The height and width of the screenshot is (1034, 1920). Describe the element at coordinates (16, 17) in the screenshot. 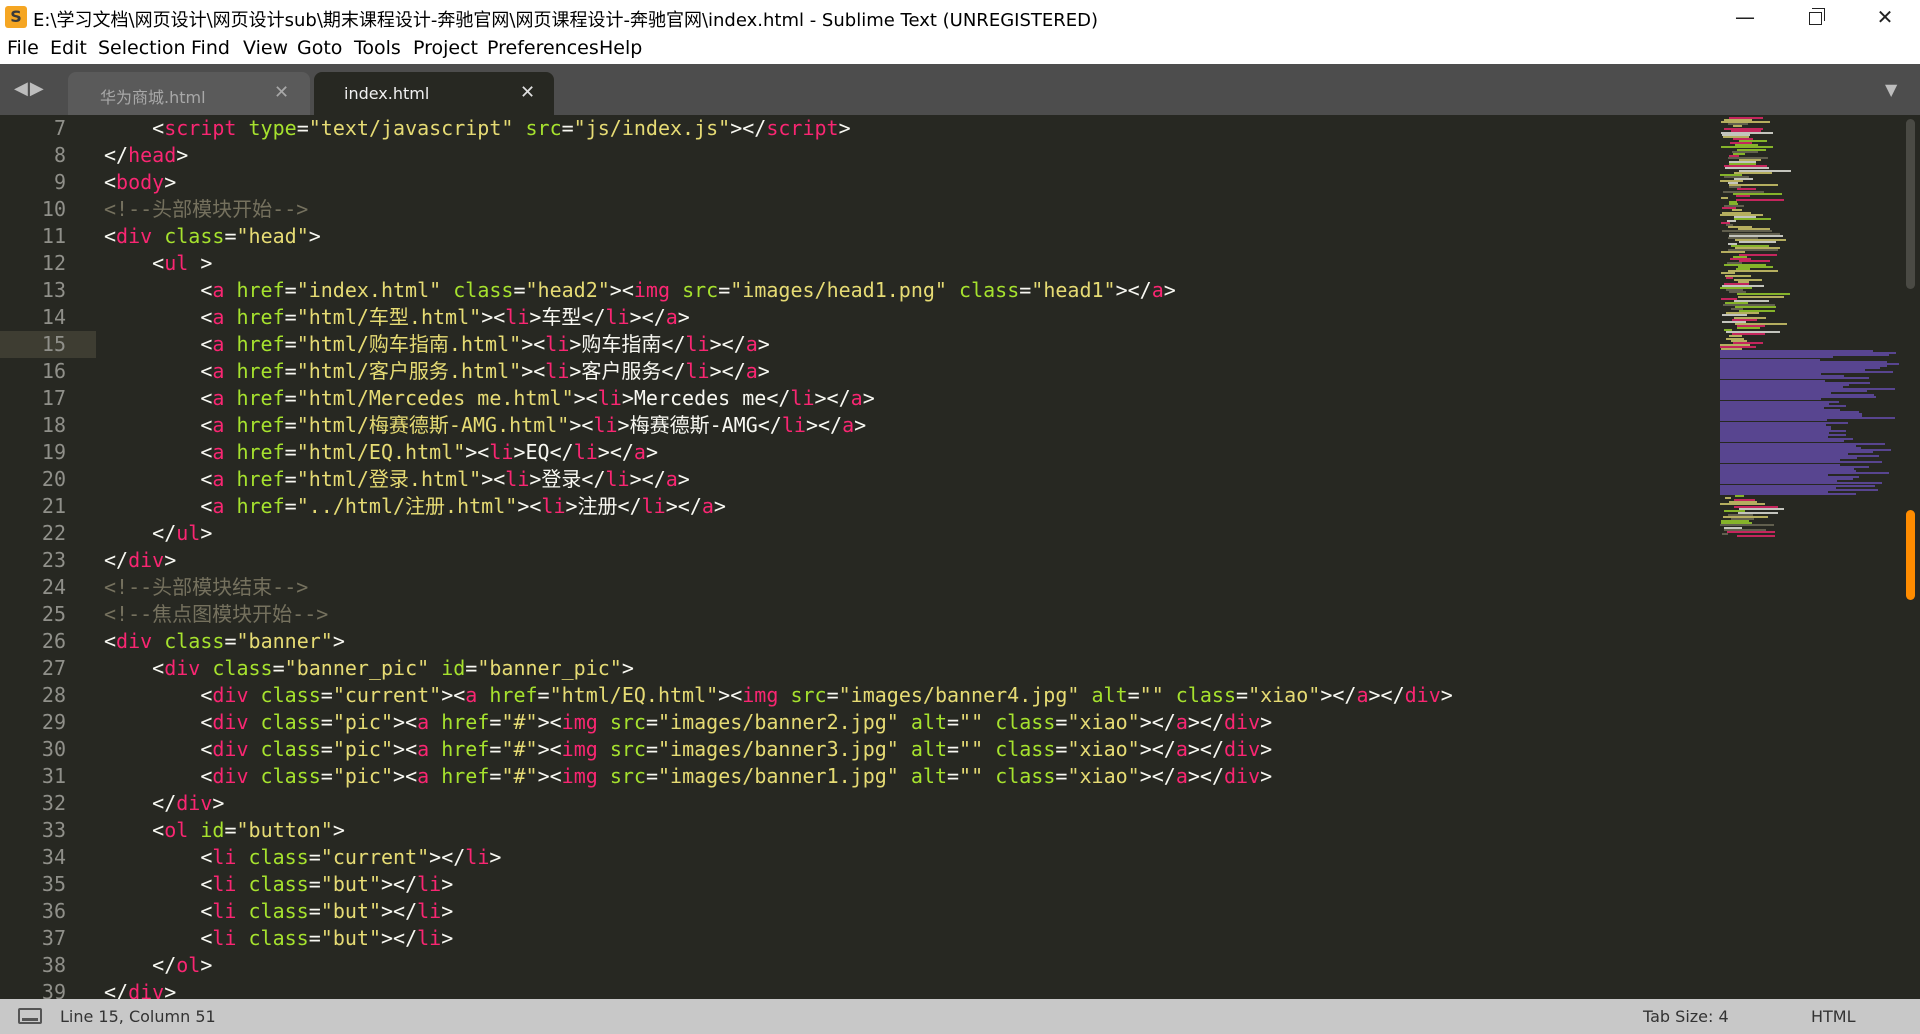

I see `sublime-icon: S` at that location.